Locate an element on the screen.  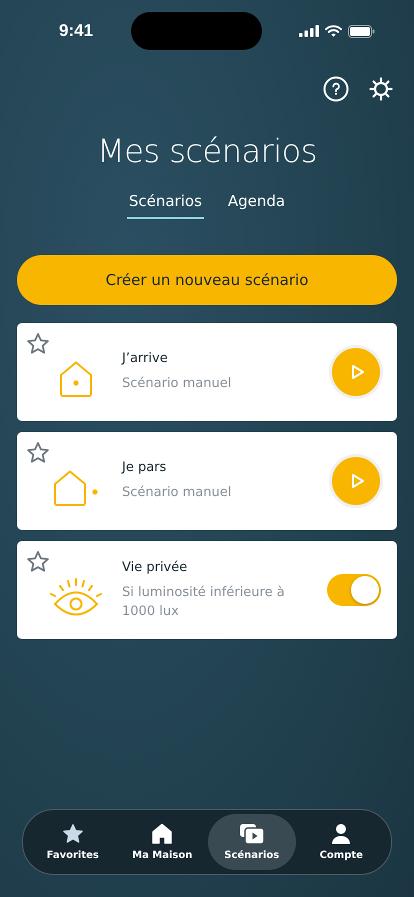
scenario-card: Vie privée Si luminosité inférieure à 1000 lux is located at coordinates (207, 590).